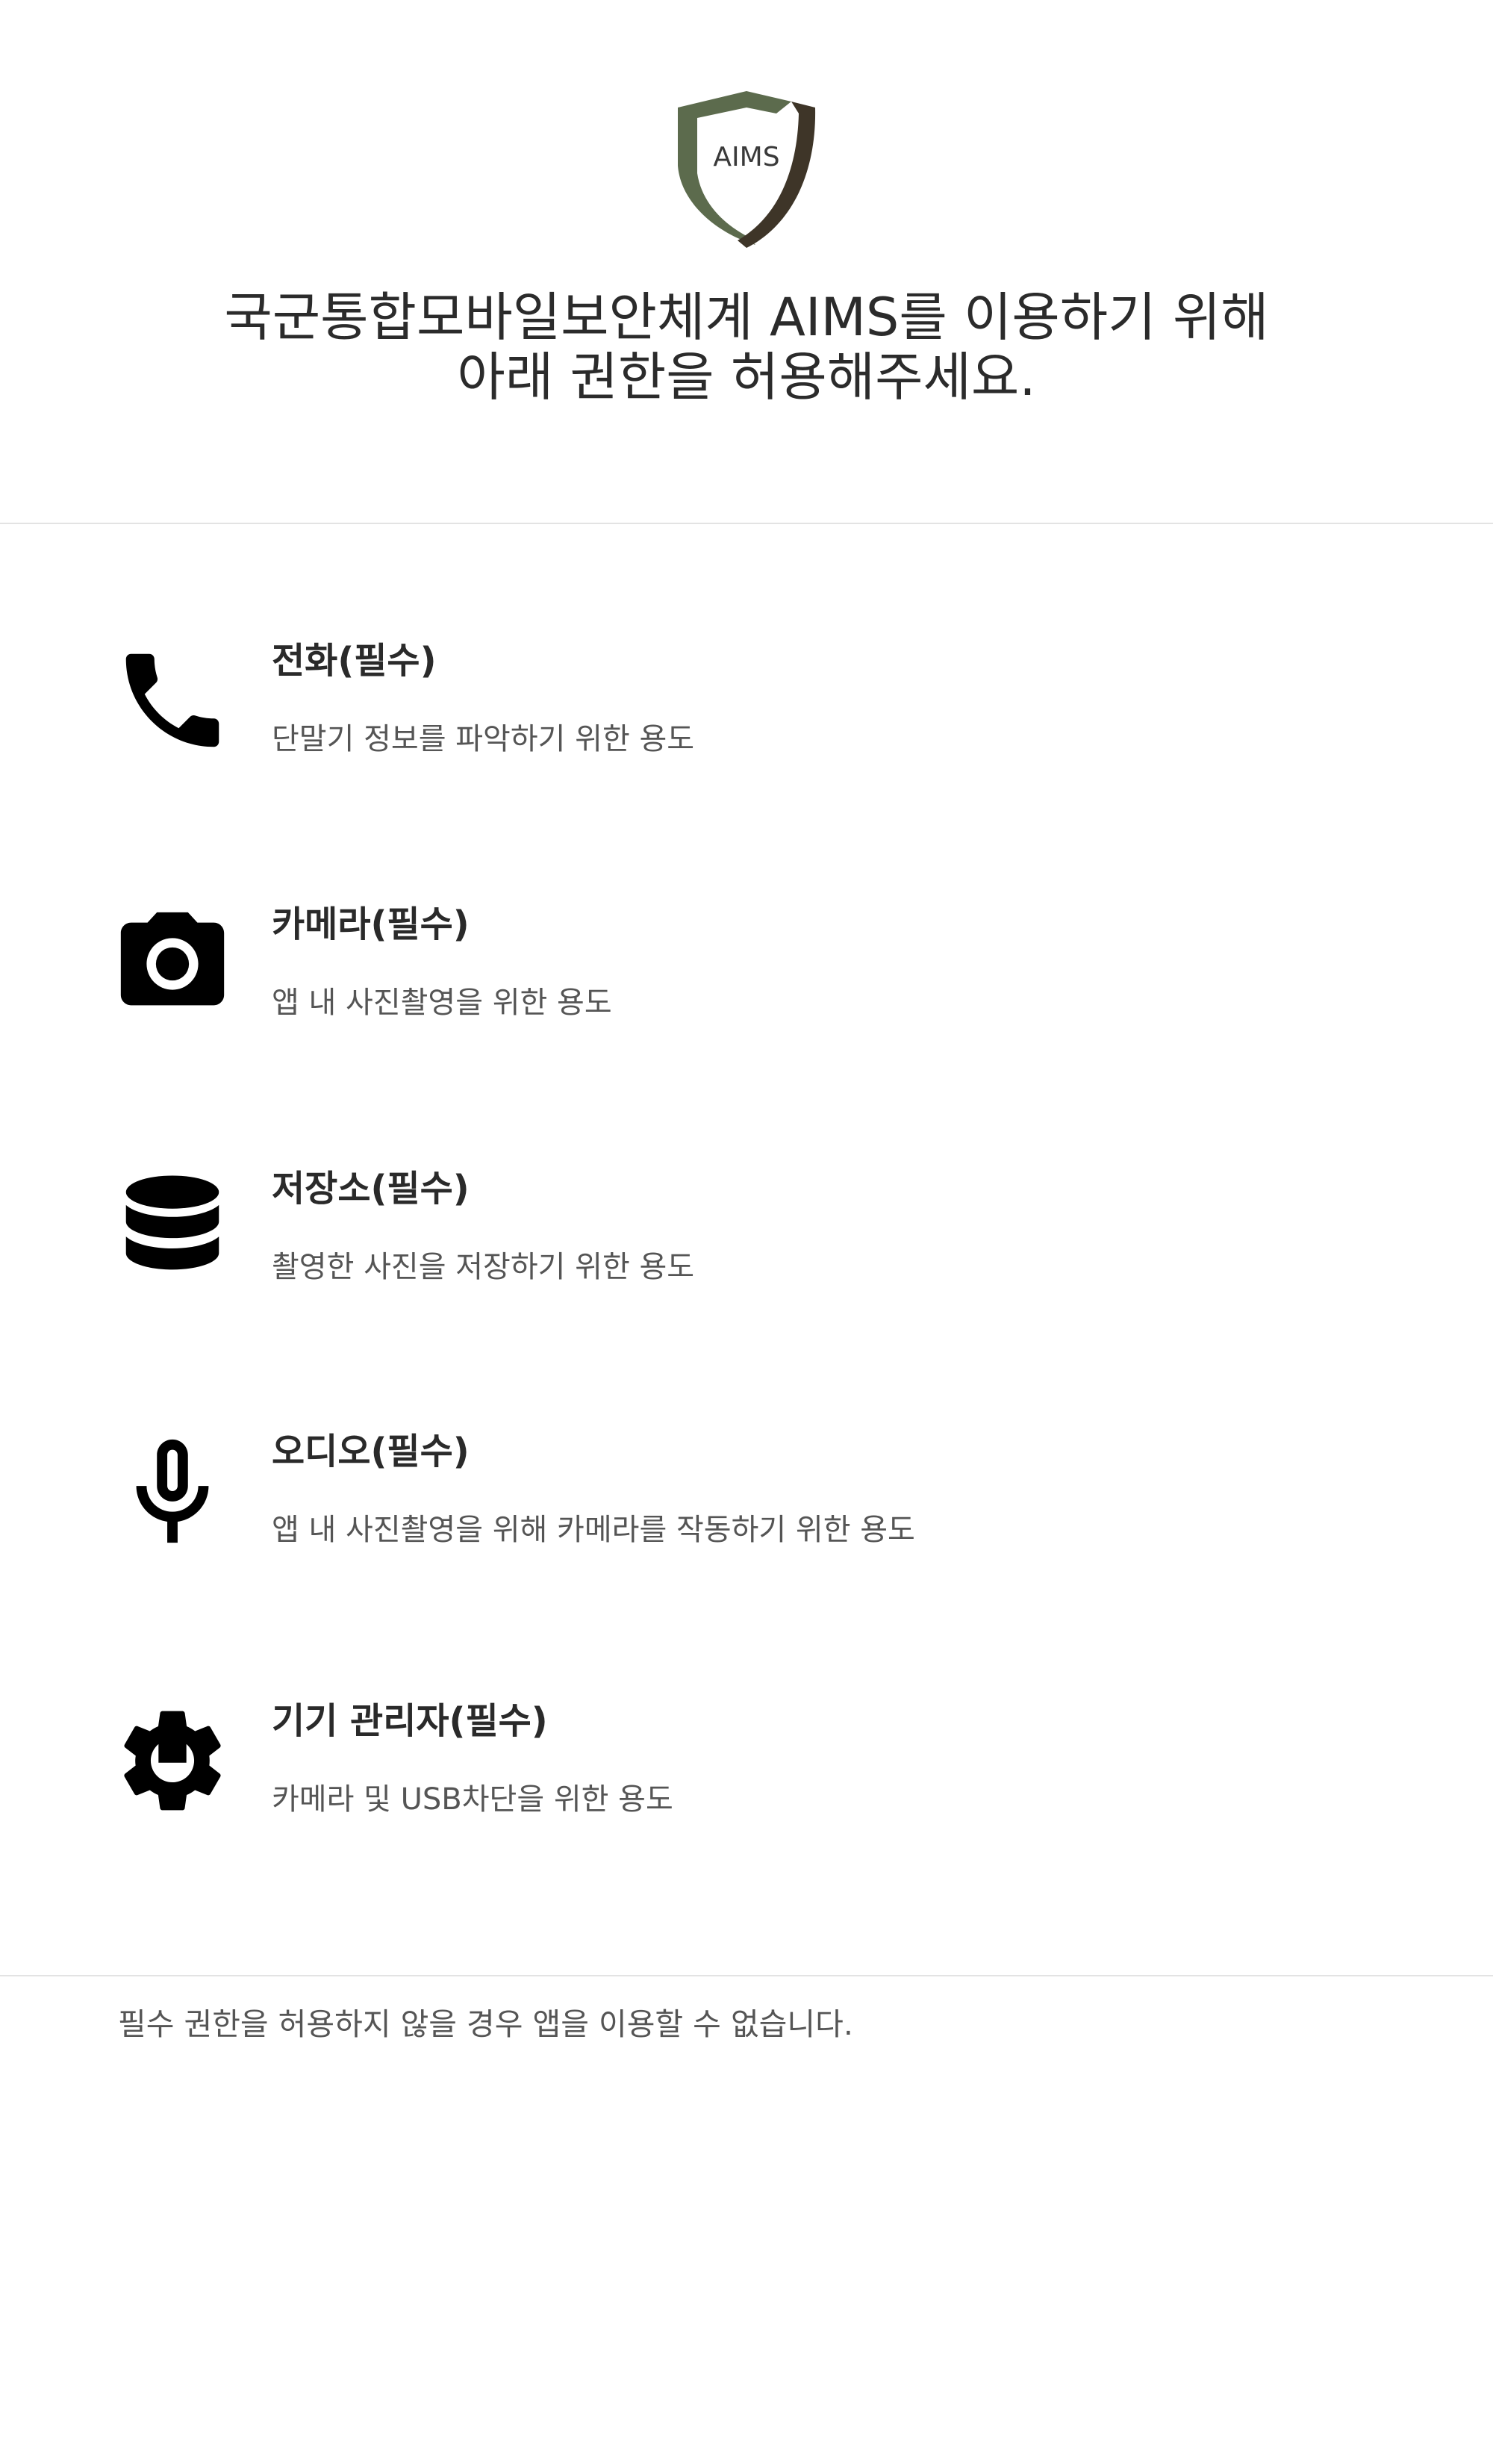  Describe the element at coordinates (410, 1721) in the screenshot. I see `permission-title: 기기 관리자(필수)` at that location.